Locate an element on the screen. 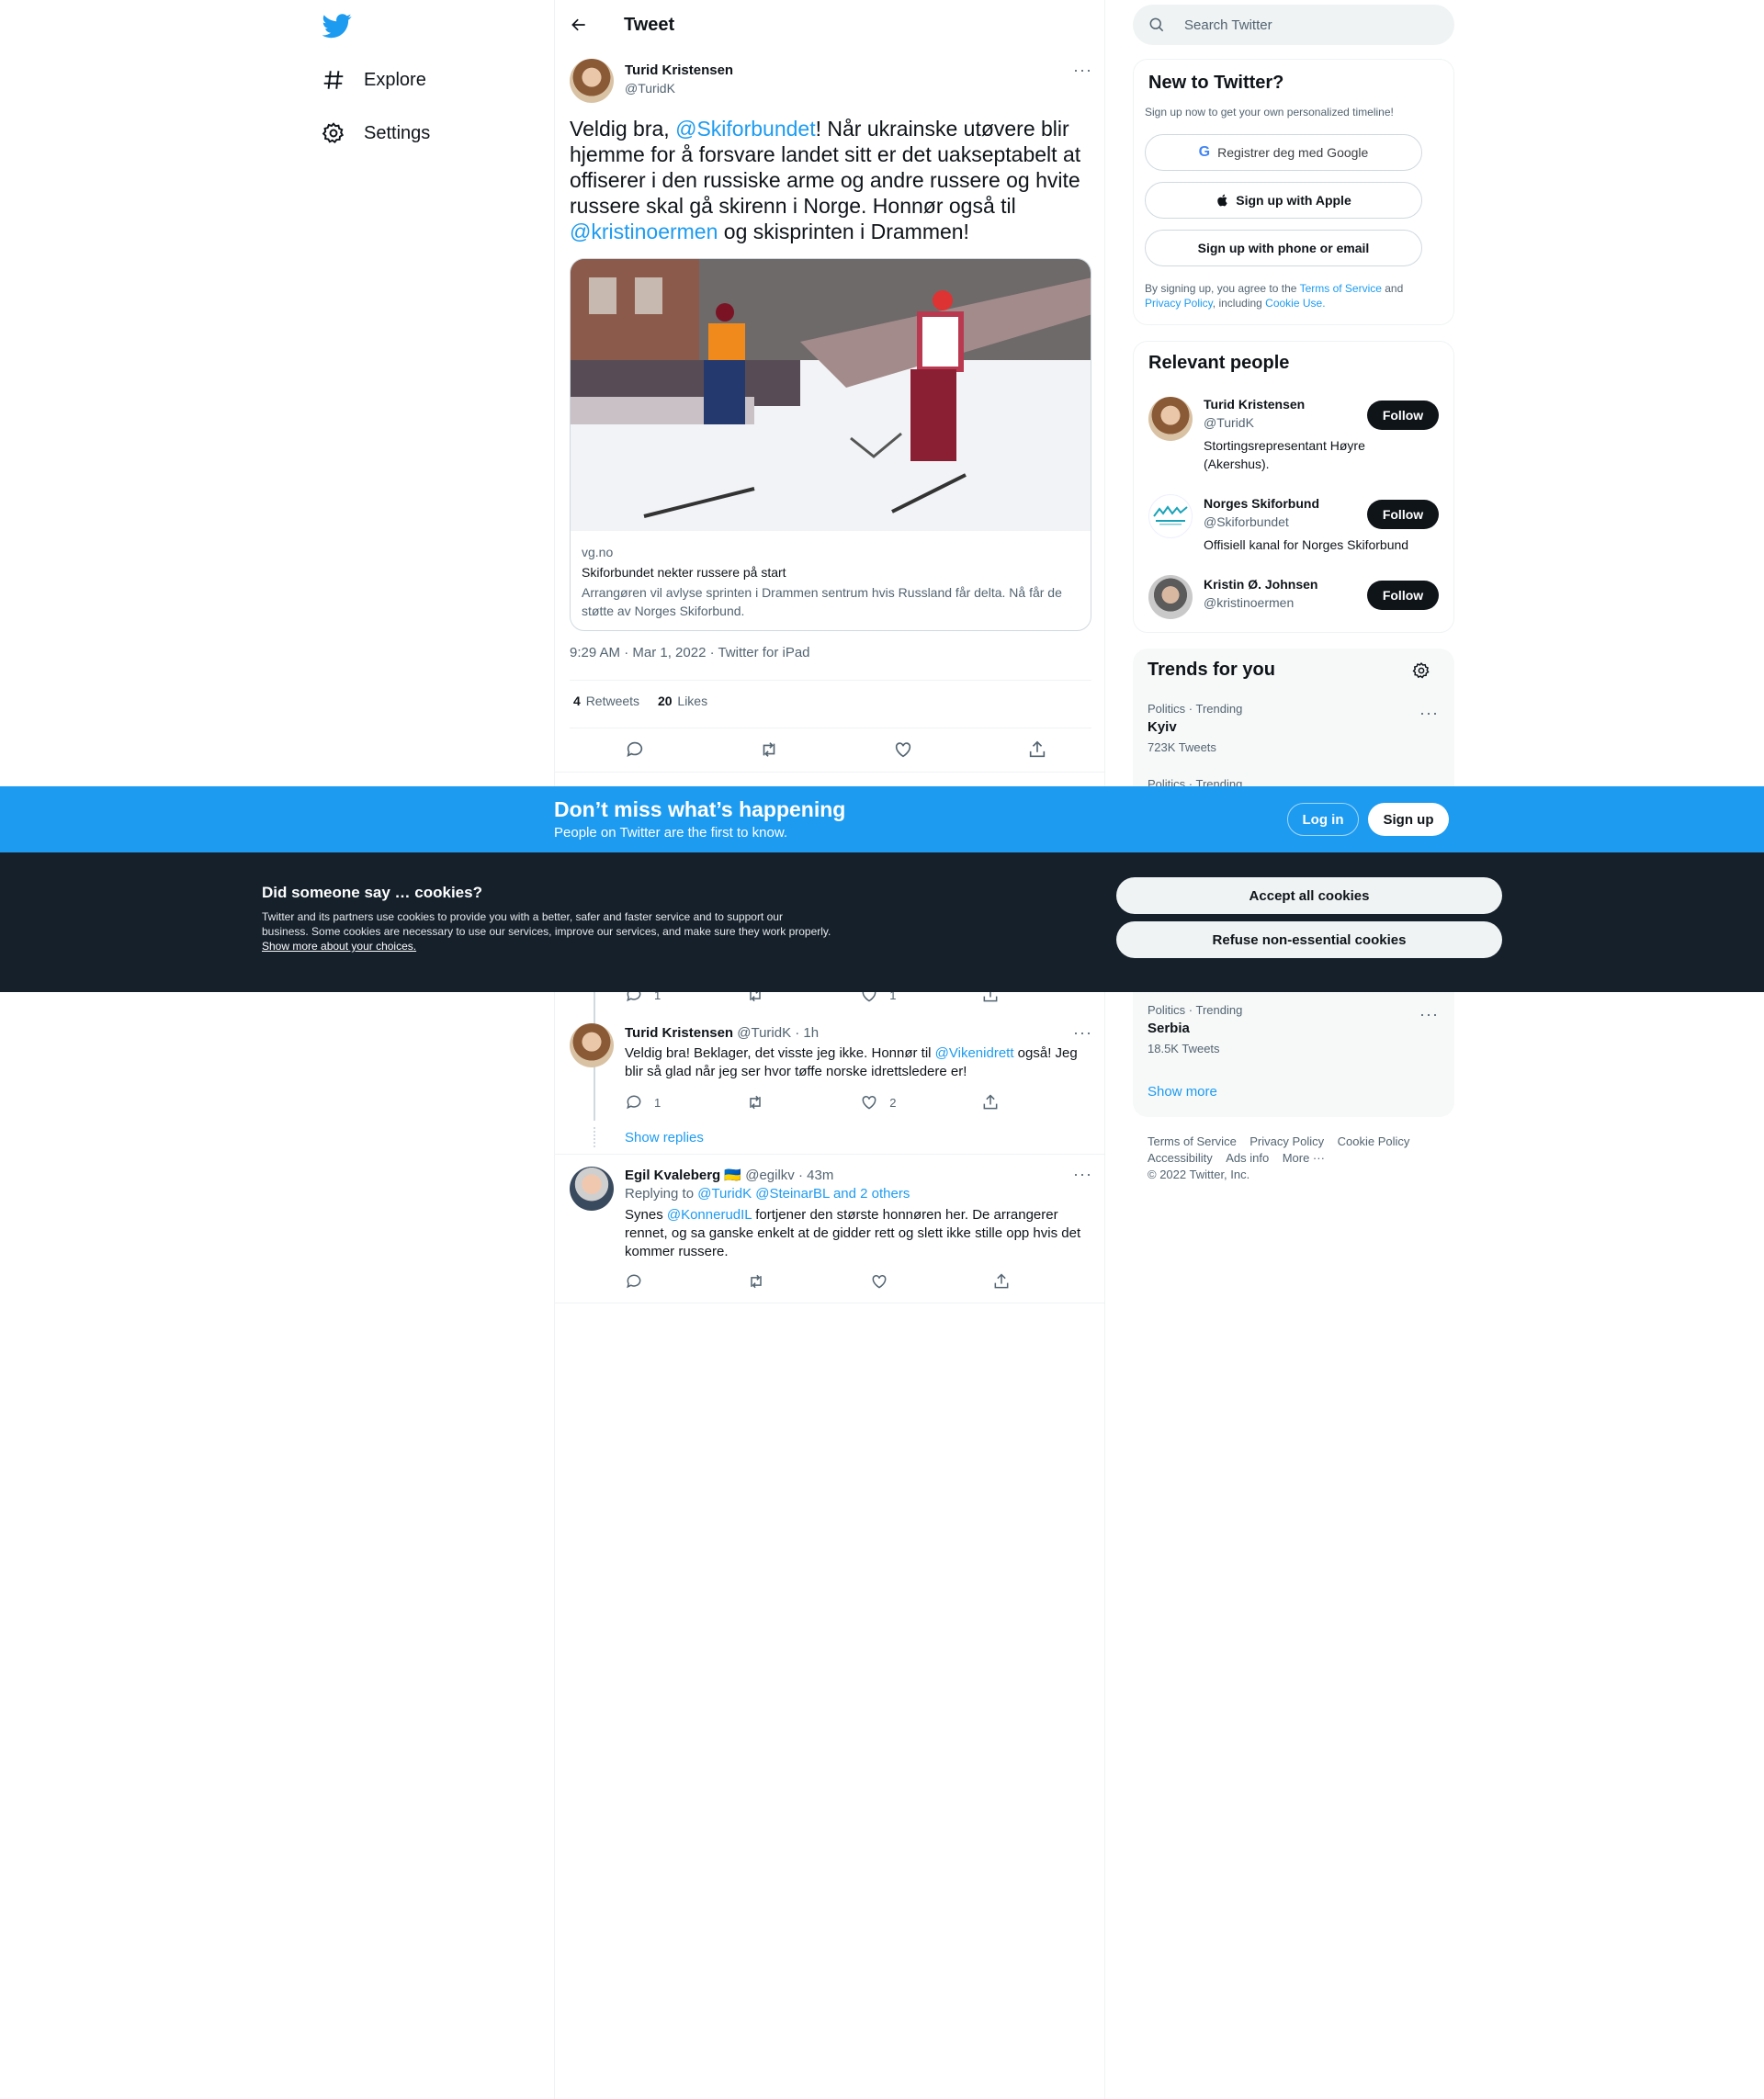 This screenshot has width=1764, height=2099. footer-link: Ads info is located at coordinates (1247, 1158).